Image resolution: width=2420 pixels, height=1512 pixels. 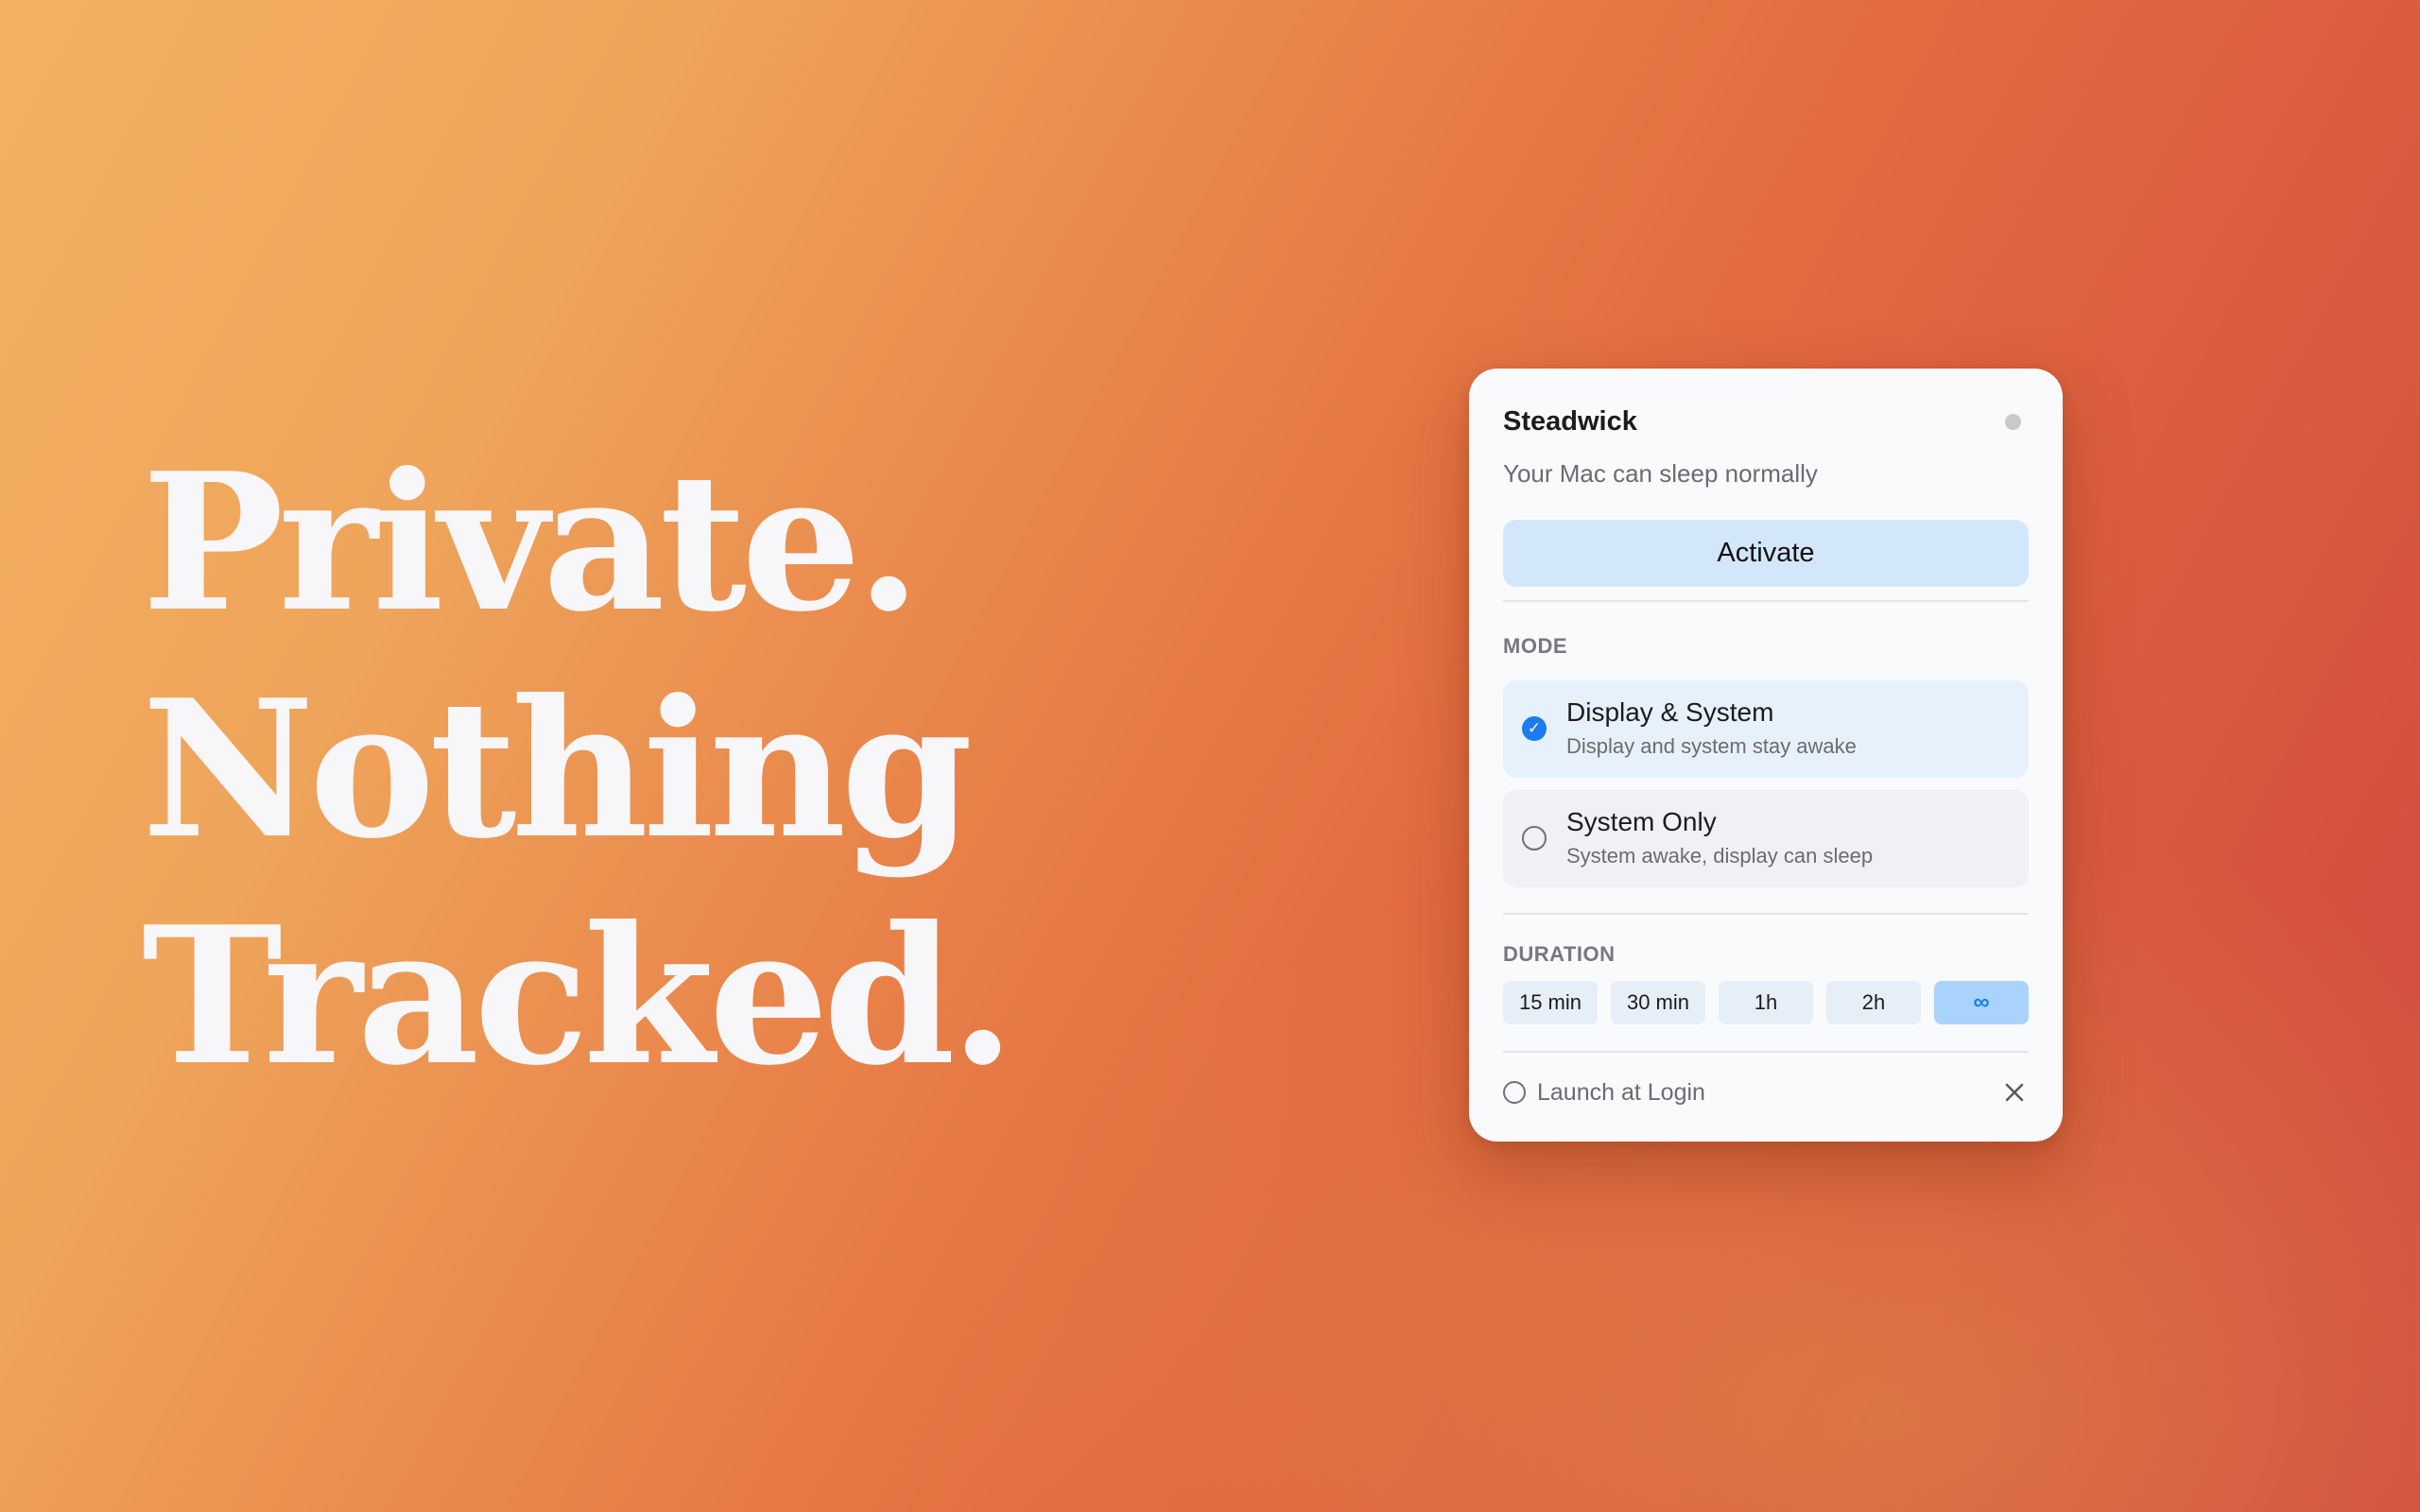 What do you see at coordinates (1535, 646) in the screenshot?
I see `mode-section-label: MODE` at bounding box center [1535, 646].